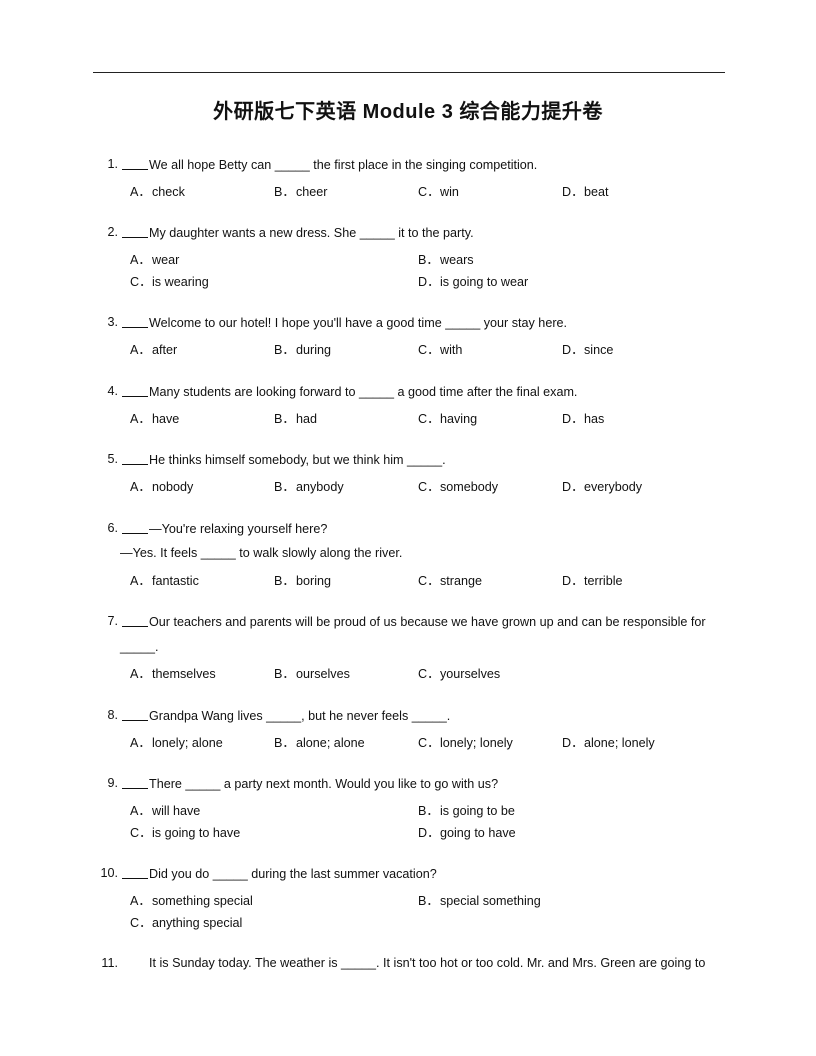 The height and width of the screenshot is (1056, 816). I want to click on question-number: 6., so click(112, 528).